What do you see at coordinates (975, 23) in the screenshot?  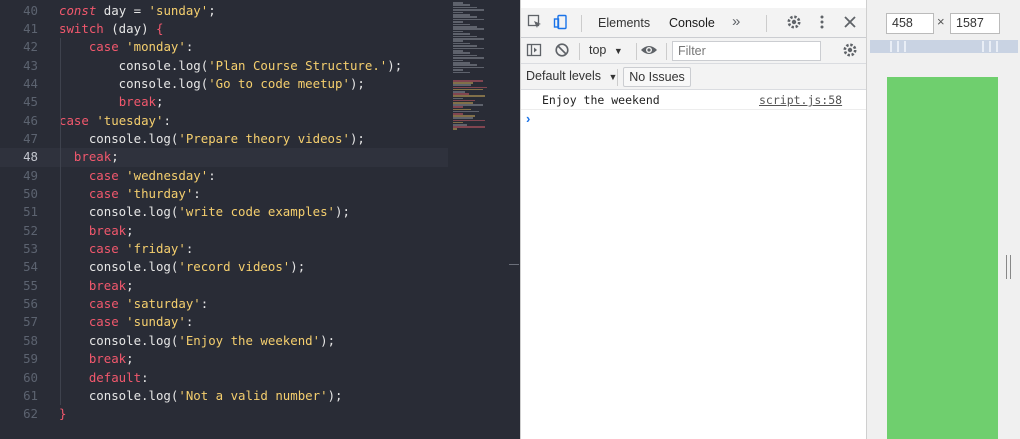 I see `viewport-height-input: 1587` at bounding box center [975, 23].